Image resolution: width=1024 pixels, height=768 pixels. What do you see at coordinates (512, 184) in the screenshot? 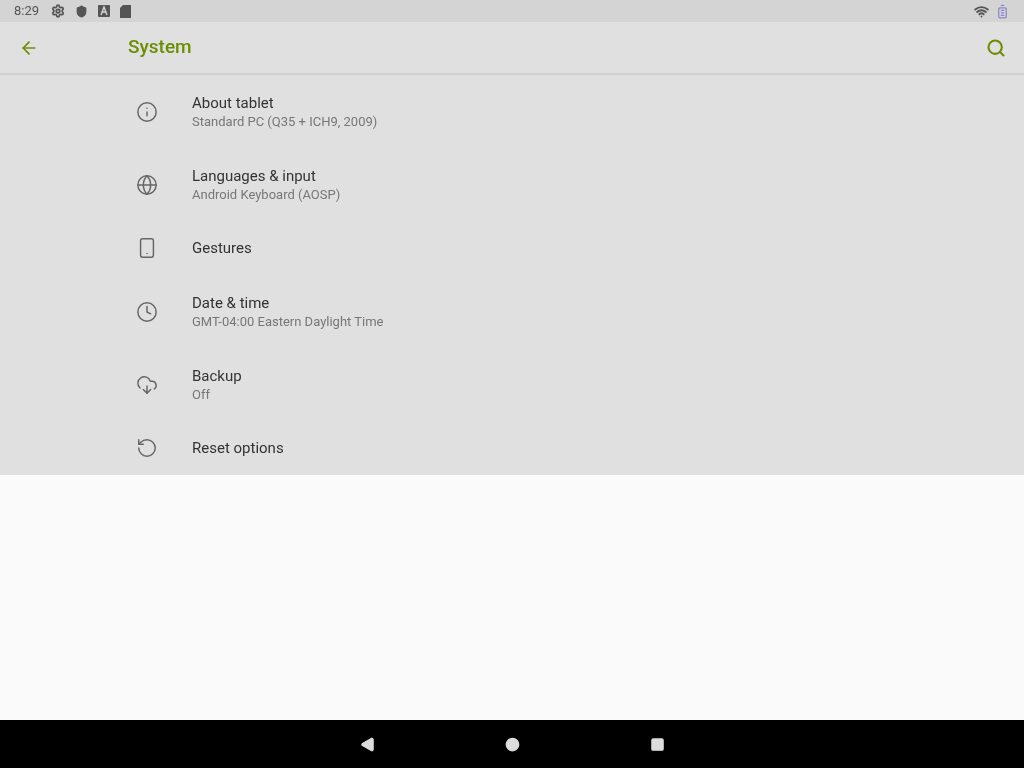
I see `settings-item: Languages & input Android Keyboard (AOSP)` at bounding box center [512, 184].